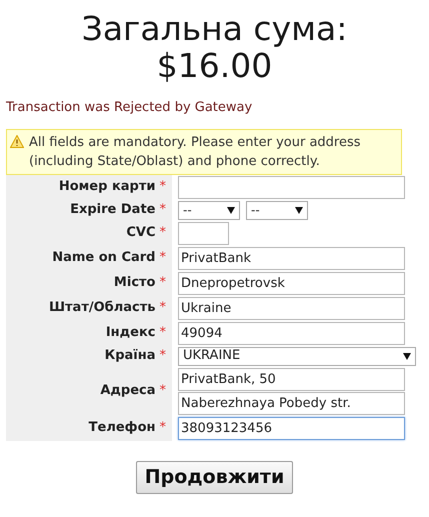 The image size is (429, 517). Describe the element at coordinates (291, 258) in the screenshot. I see `input-field: PrivatBank` at that location.